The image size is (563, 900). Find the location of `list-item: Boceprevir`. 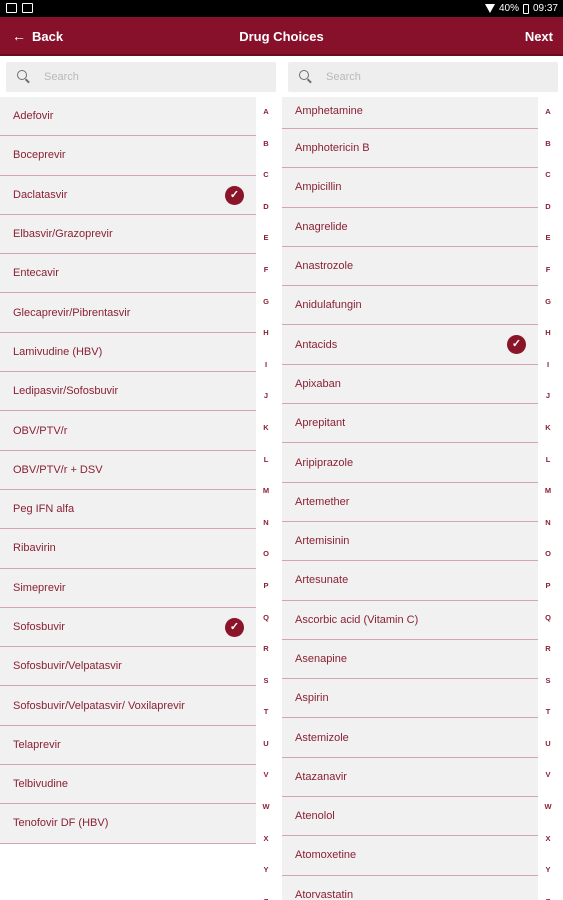

list-item: Boceprevir is located at coordinates (128, 156).